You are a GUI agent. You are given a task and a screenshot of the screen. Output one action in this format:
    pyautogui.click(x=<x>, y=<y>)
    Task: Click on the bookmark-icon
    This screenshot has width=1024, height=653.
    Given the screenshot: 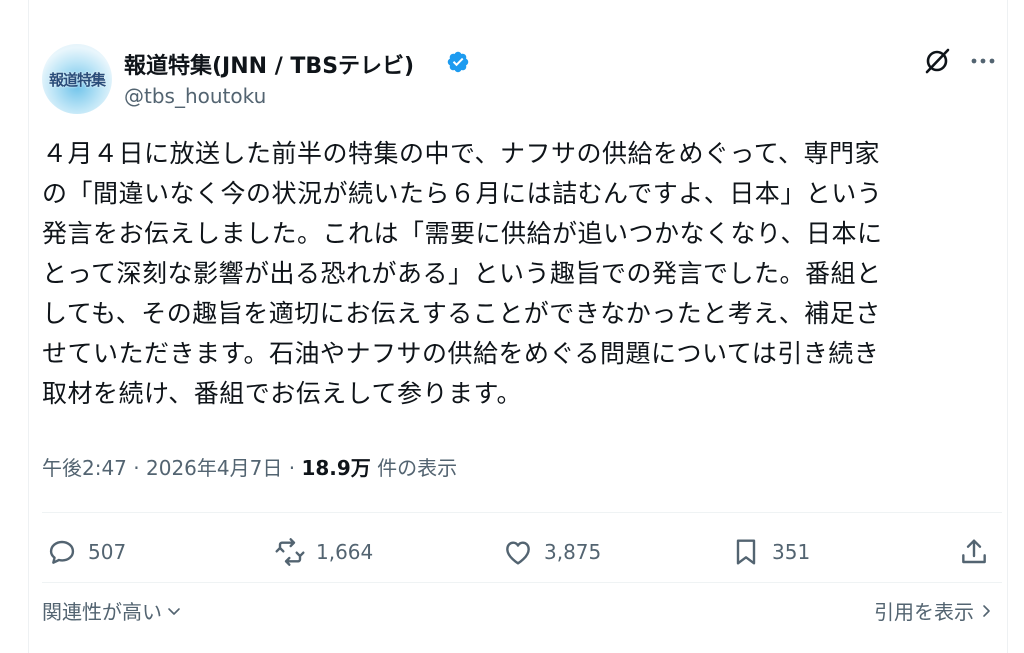 What is the action you would take?
    pyautogui.click(x=746, y=552)
    